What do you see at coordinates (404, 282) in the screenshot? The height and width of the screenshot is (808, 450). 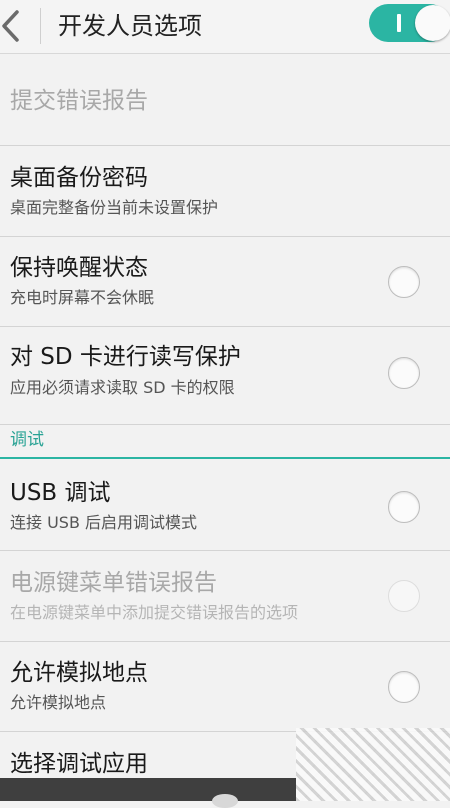 I see `stay-awake-radio` at bounding box center [404, 282].